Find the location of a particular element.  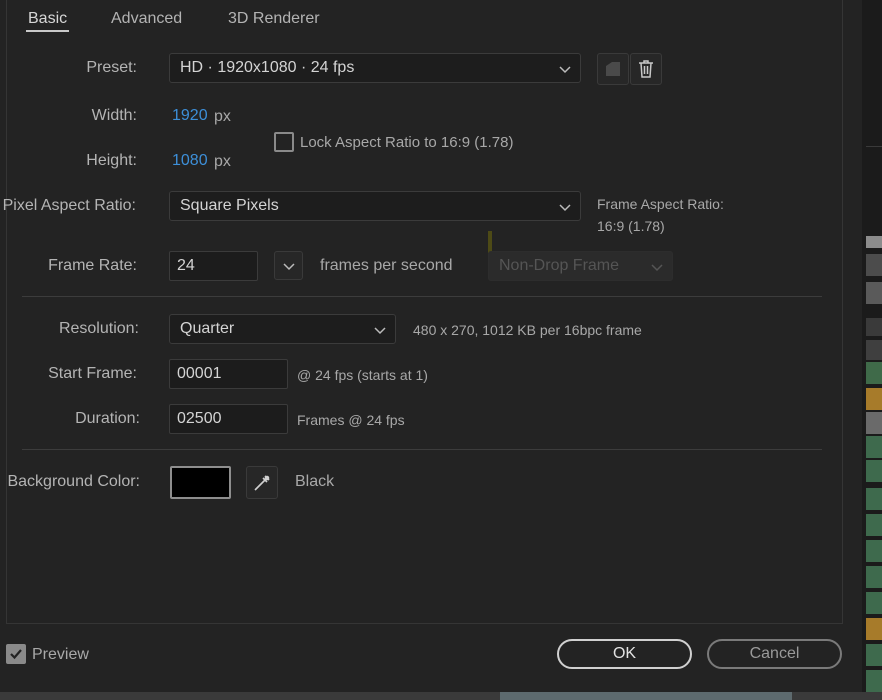

checkmark-icon is located at coordinates (16, 654).